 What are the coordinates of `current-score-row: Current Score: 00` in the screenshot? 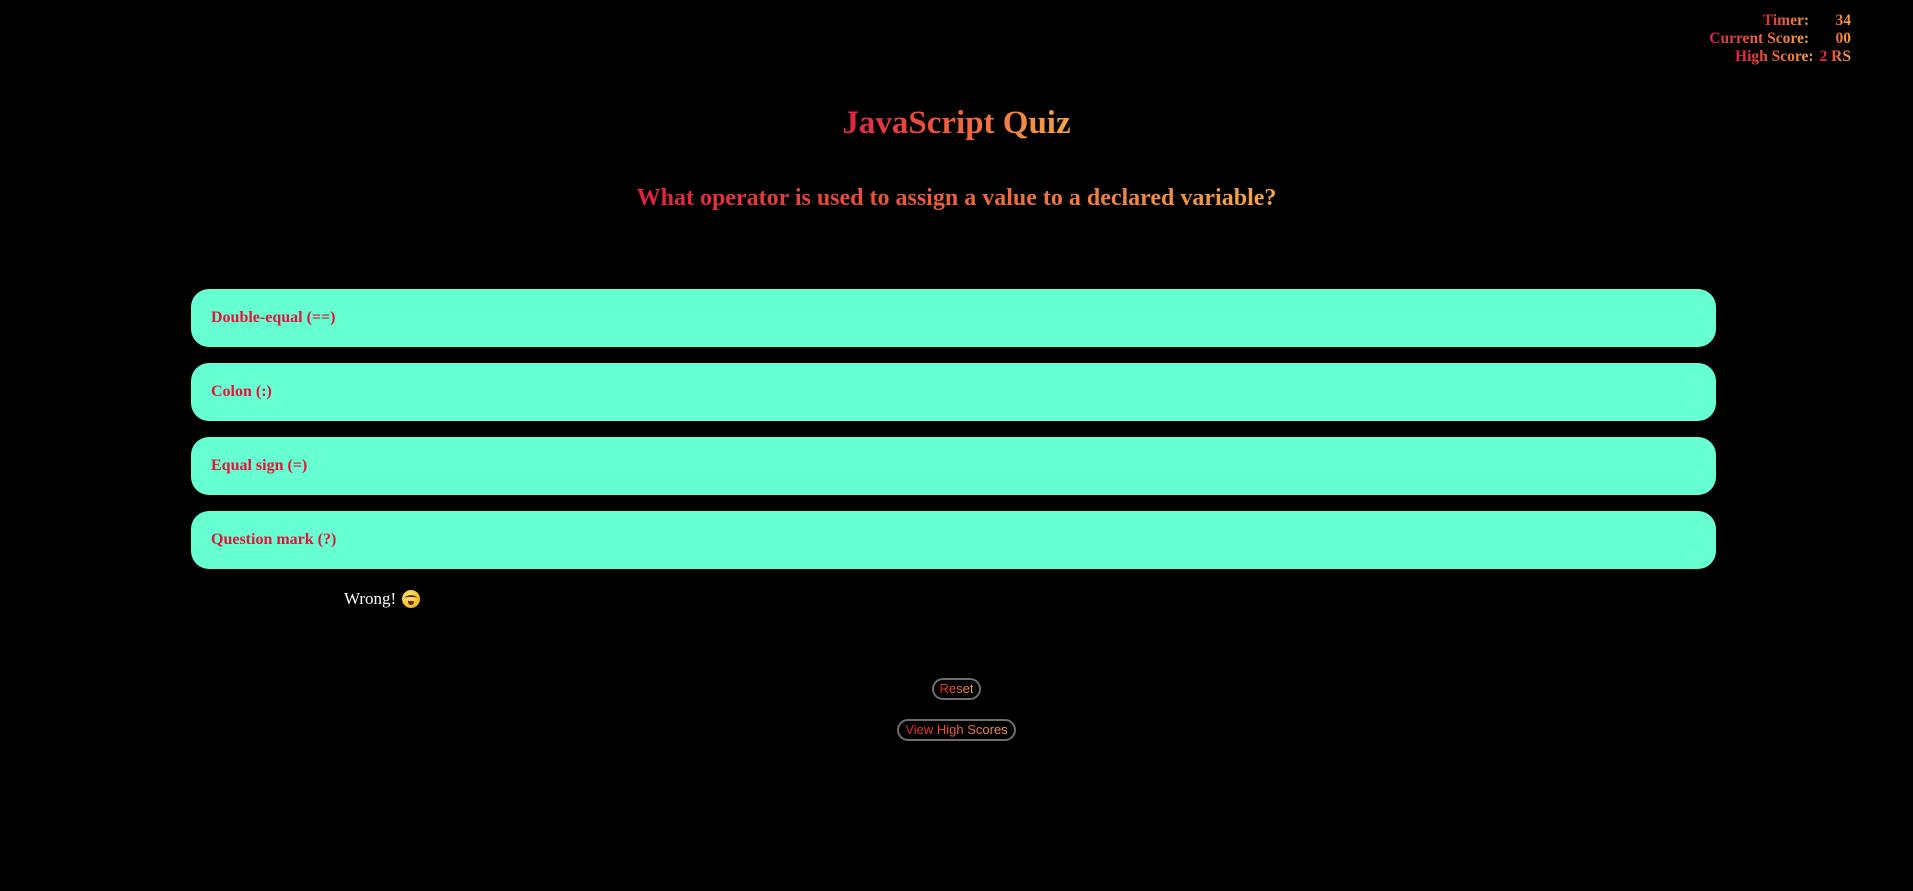 It's located at (1751, 39).